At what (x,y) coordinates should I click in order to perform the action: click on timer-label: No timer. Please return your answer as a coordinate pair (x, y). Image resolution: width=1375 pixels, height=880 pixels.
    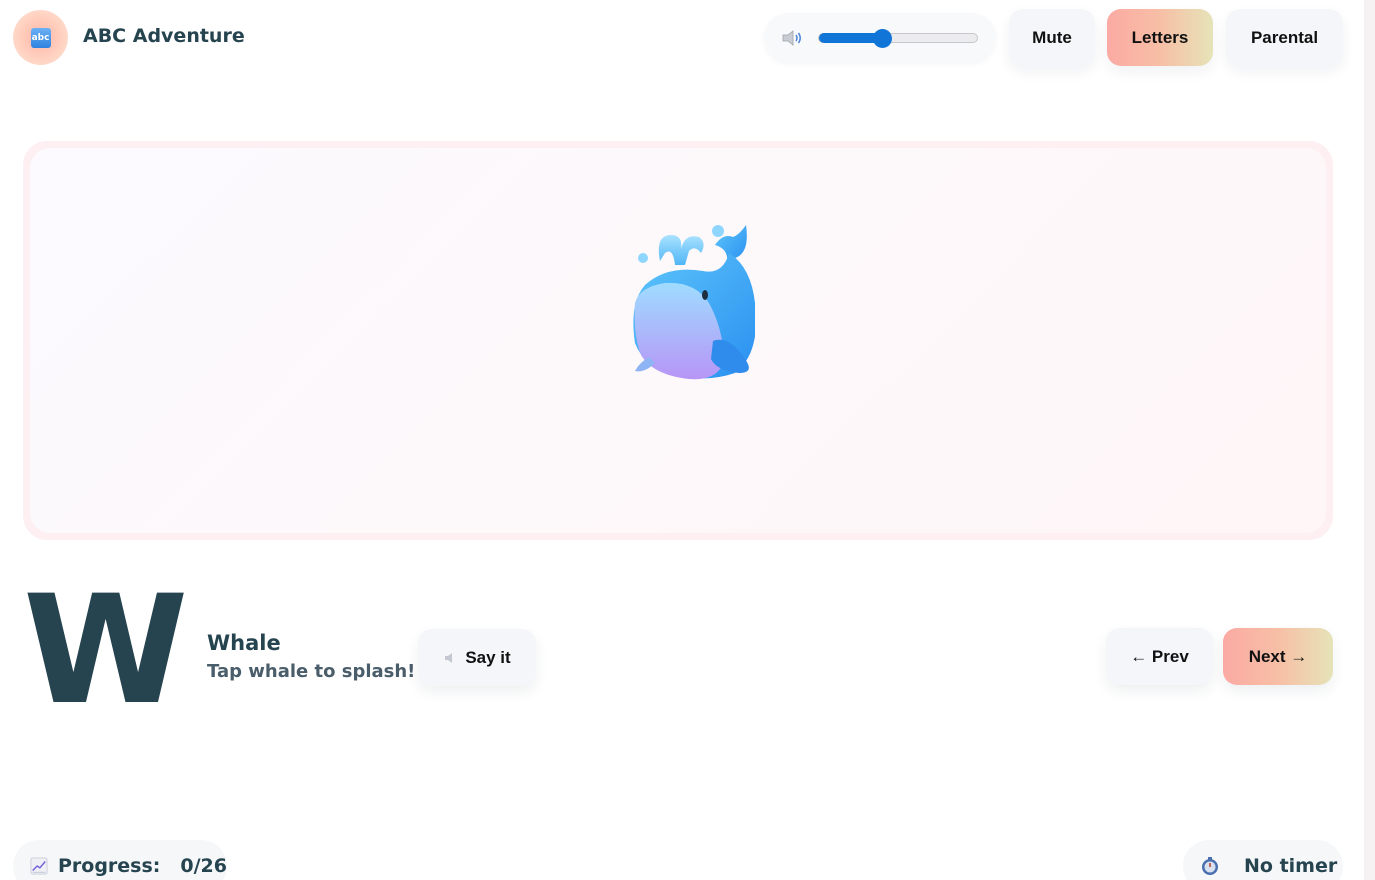
    Looking at the image, I should click on (1291, 866).